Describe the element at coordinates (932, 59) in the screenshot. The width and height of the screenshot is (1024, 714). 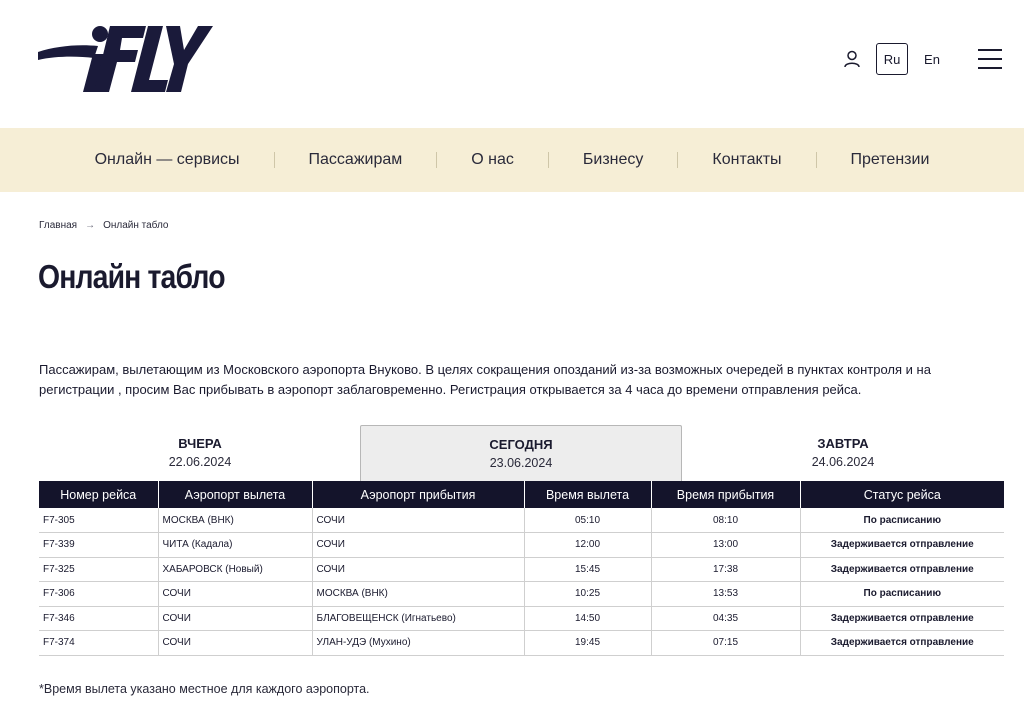
I see `lang-en-button: En` at that location.